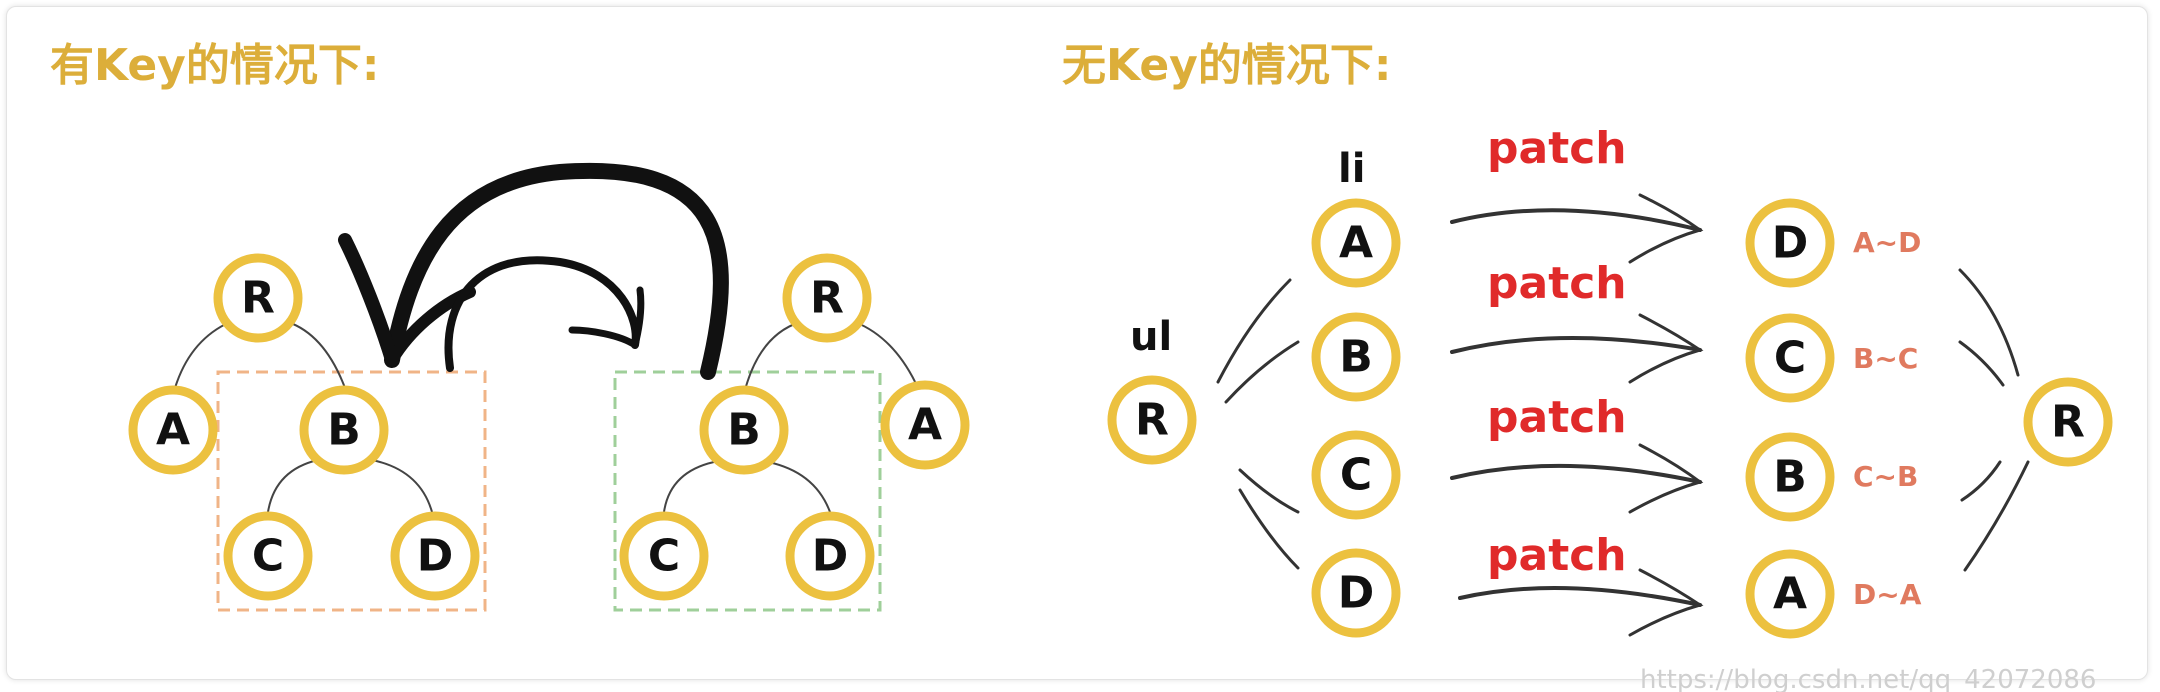 The image size is (2160, 692). I want to click on pair-label-3: C~B, so click(1885, 476).